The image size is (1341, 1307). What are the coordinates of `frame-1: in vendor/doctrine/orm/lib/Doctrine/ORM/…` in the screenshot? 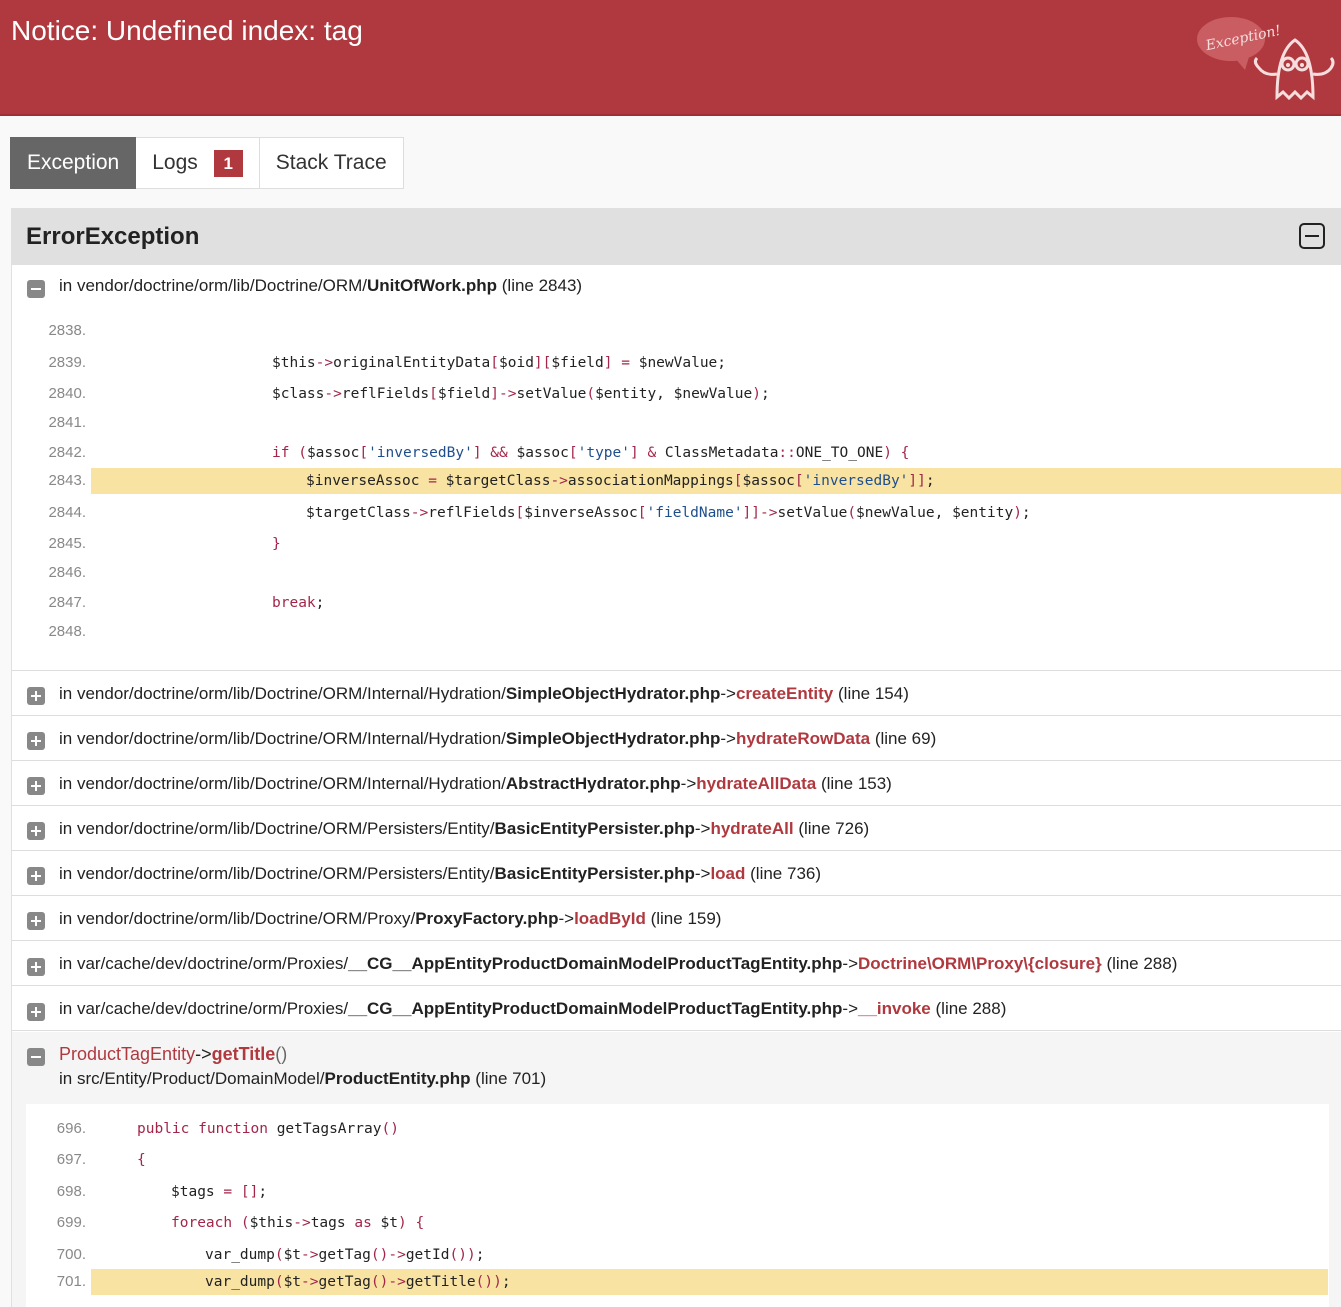 It's located at (484, 694).